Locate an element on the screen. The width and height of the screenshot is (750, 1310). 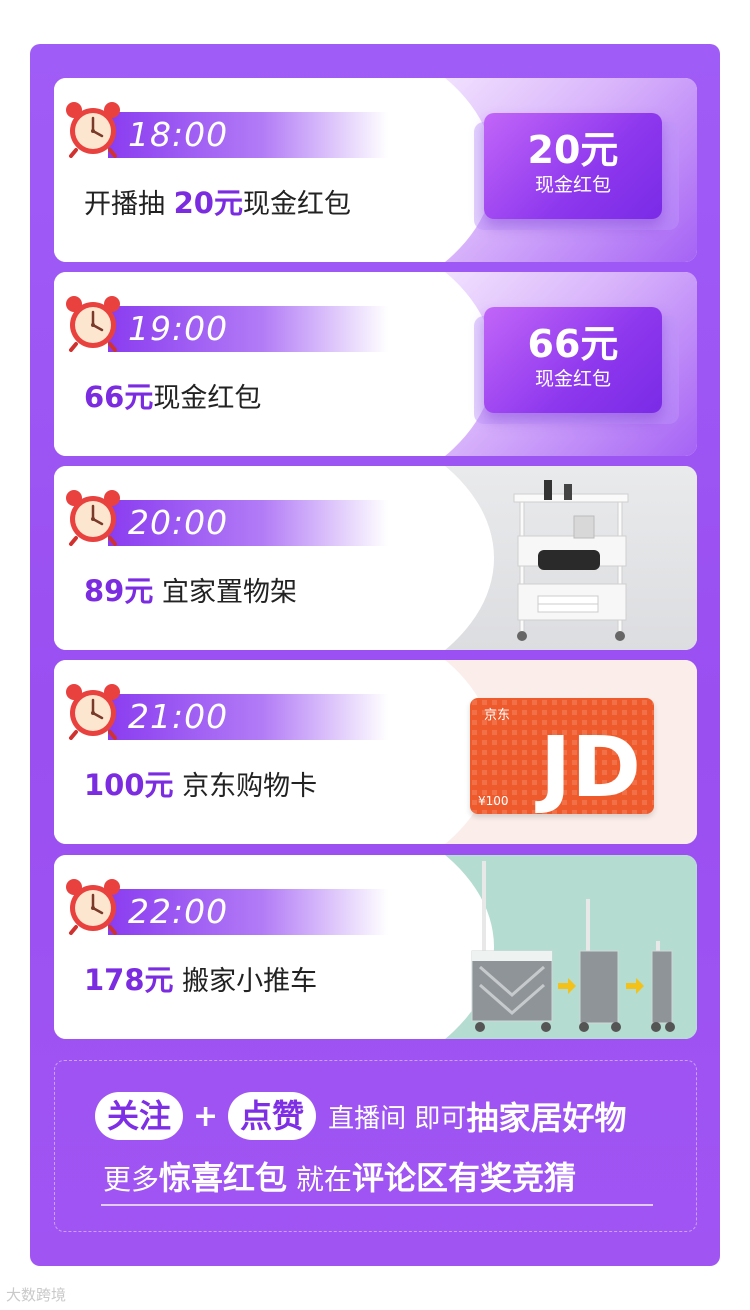
slogan-line-2: 更多惊喜红包 就在评论区有奖竞猜 is located at coordinates (339, 1178).